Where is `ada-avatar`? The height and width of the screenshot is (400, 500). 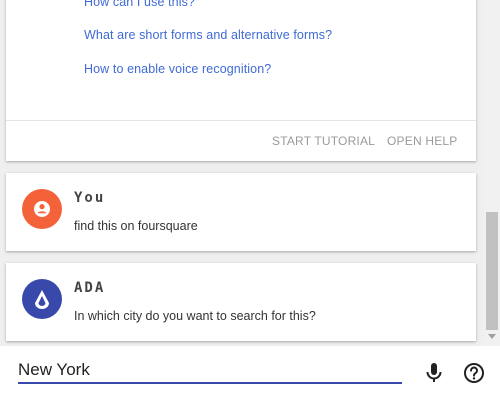
ada-avatar is located at coordinates (42, 299).